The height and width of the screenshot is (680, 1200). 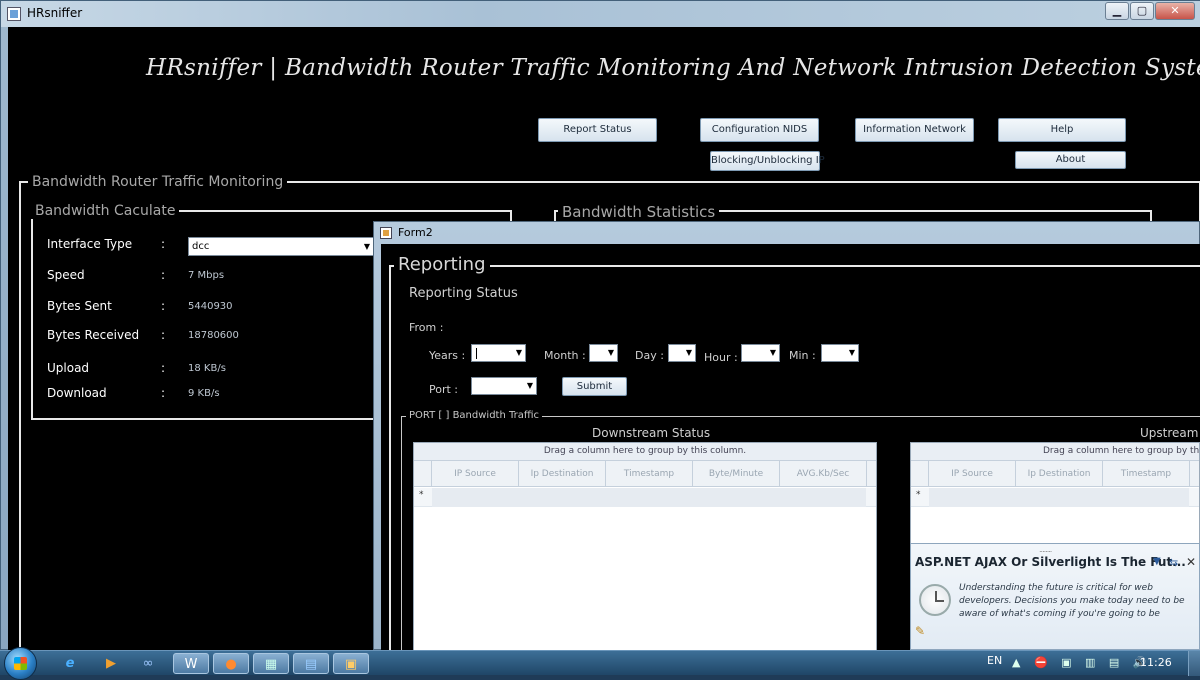 What do you see at coordinates (415, 232) in the screenshot?
I see `form2-title: Form2` at bounding box center [415, 232].